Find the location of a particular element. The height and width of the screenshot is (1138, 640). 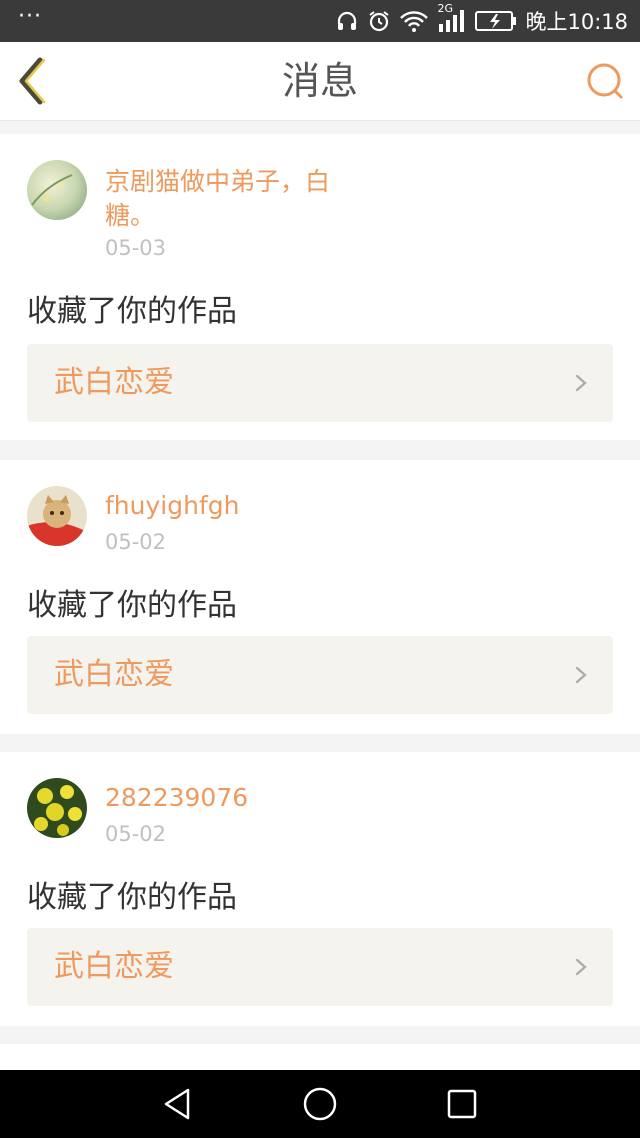

search-icon is located at coordinates (605, 81).